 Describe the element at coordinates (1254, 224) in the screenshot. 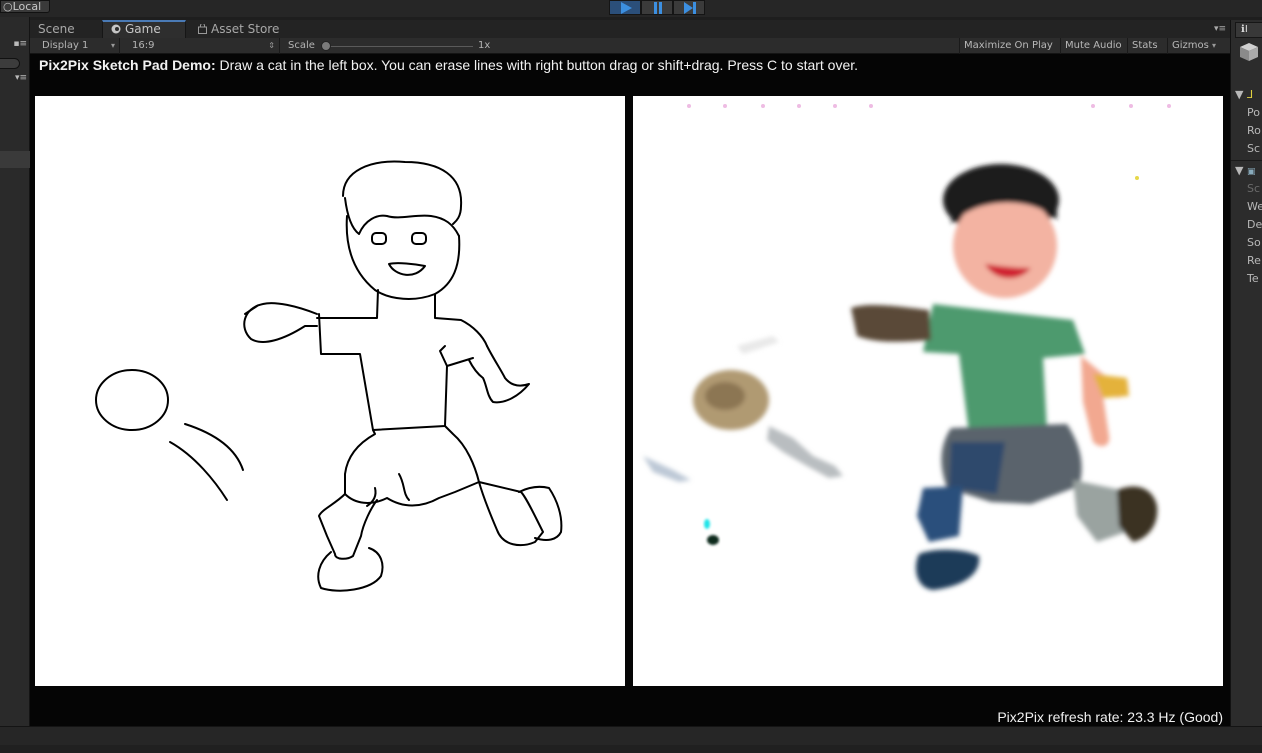

I see `inspector-row-de: De` at that location.